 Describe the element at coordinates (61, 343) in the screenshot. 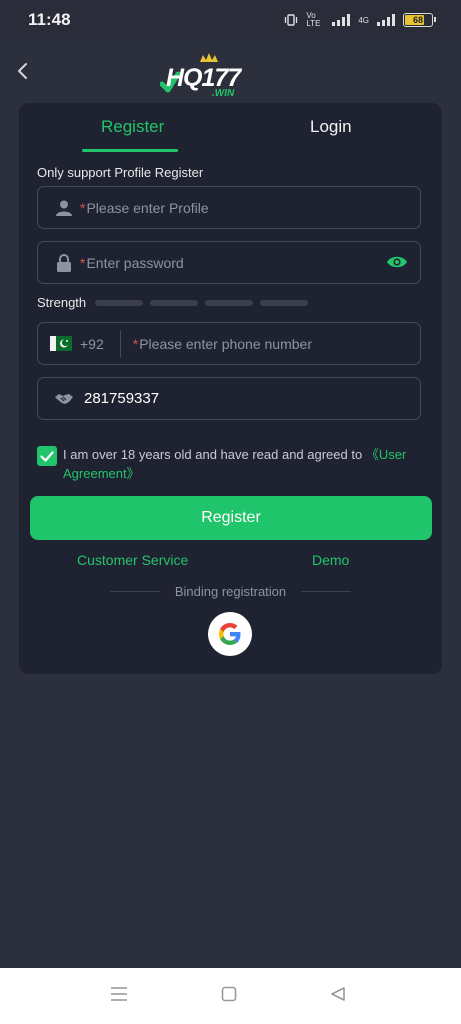

I see `pakistan-flag-icon` at that location.